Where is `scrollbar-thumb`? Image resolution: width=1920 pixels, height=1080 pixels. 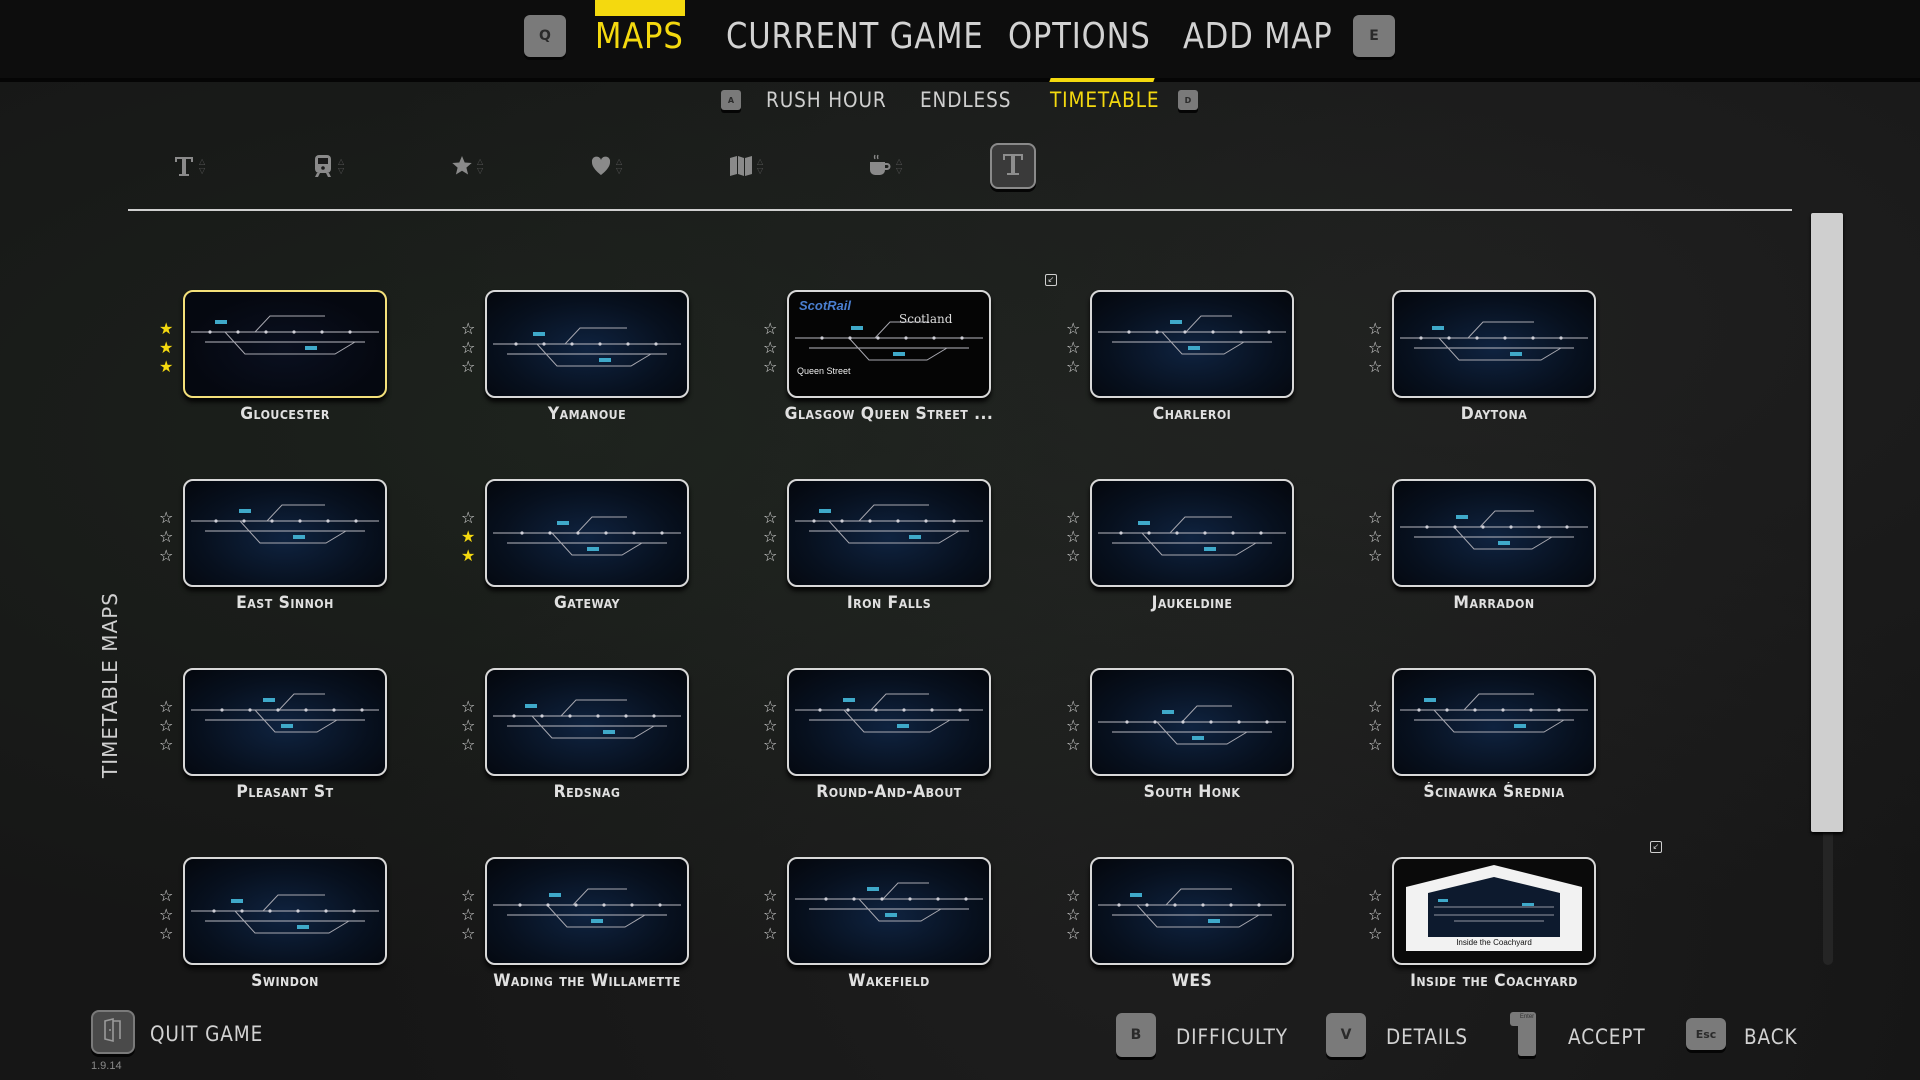 scrollbar-thumb is located at coordinates (1827, 522).